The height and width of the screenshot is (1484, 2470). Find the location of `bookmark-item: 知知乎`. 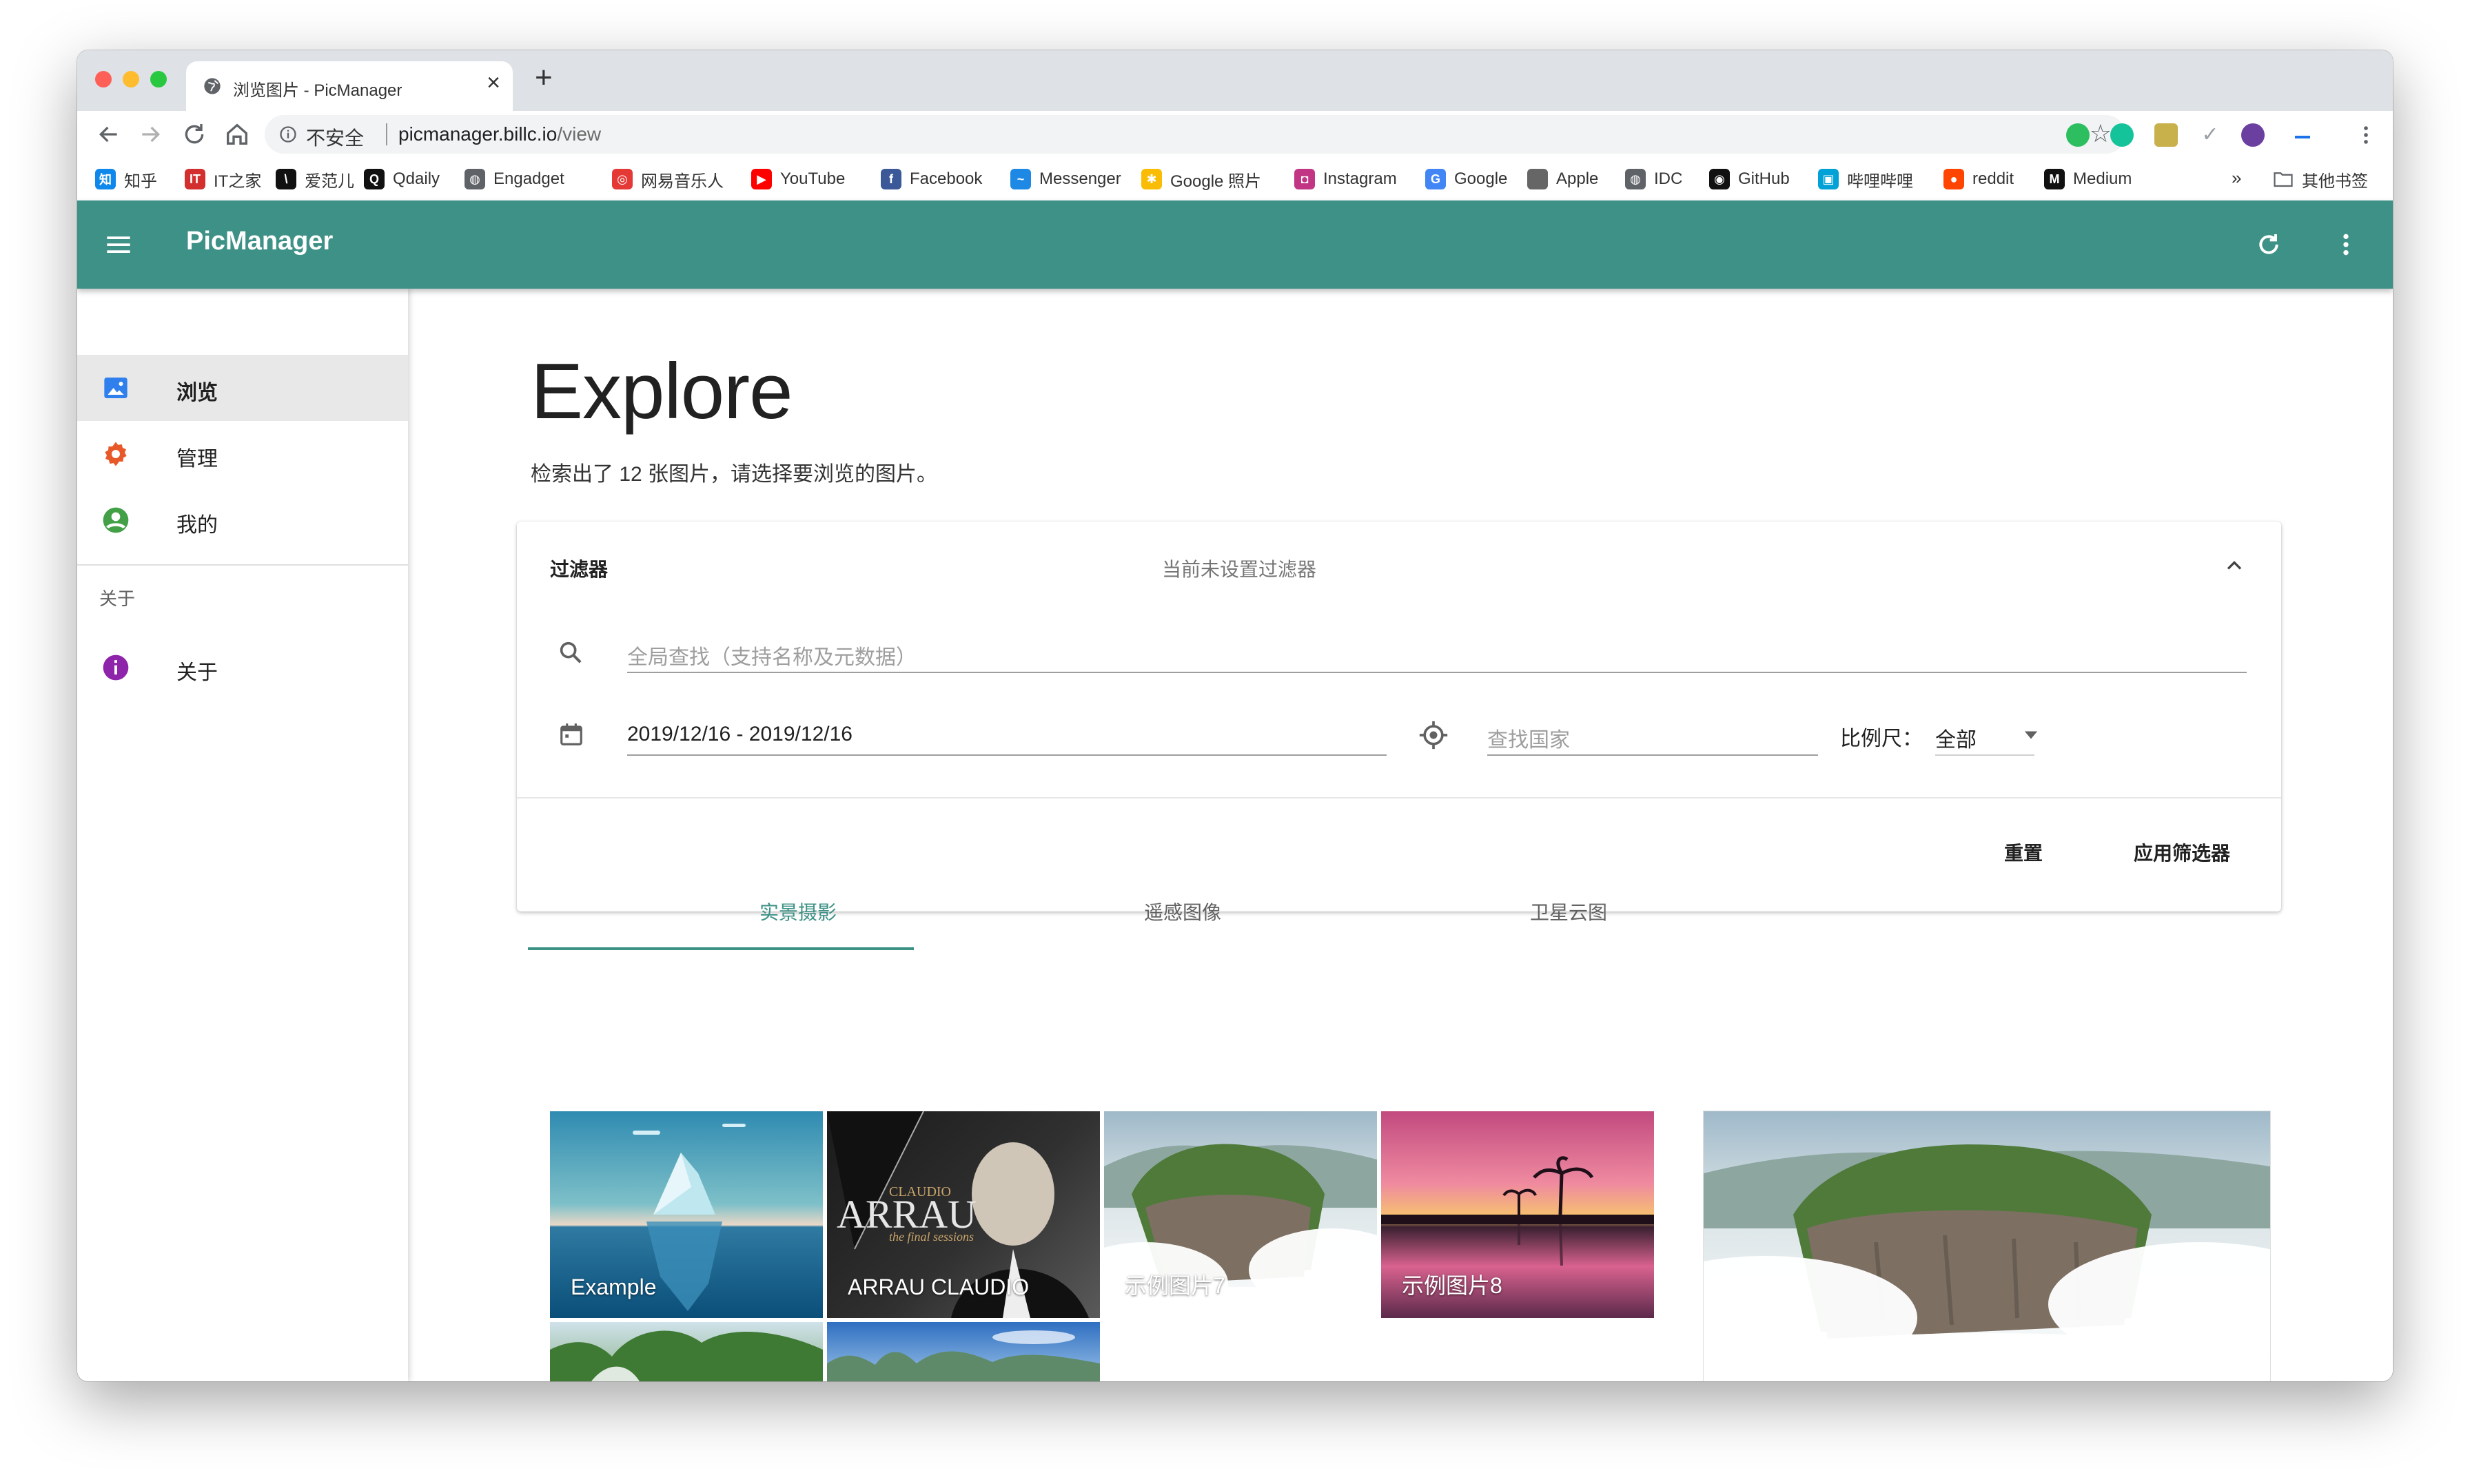

bookmark-item: 知知乎 is located at coordinates (126, 179).